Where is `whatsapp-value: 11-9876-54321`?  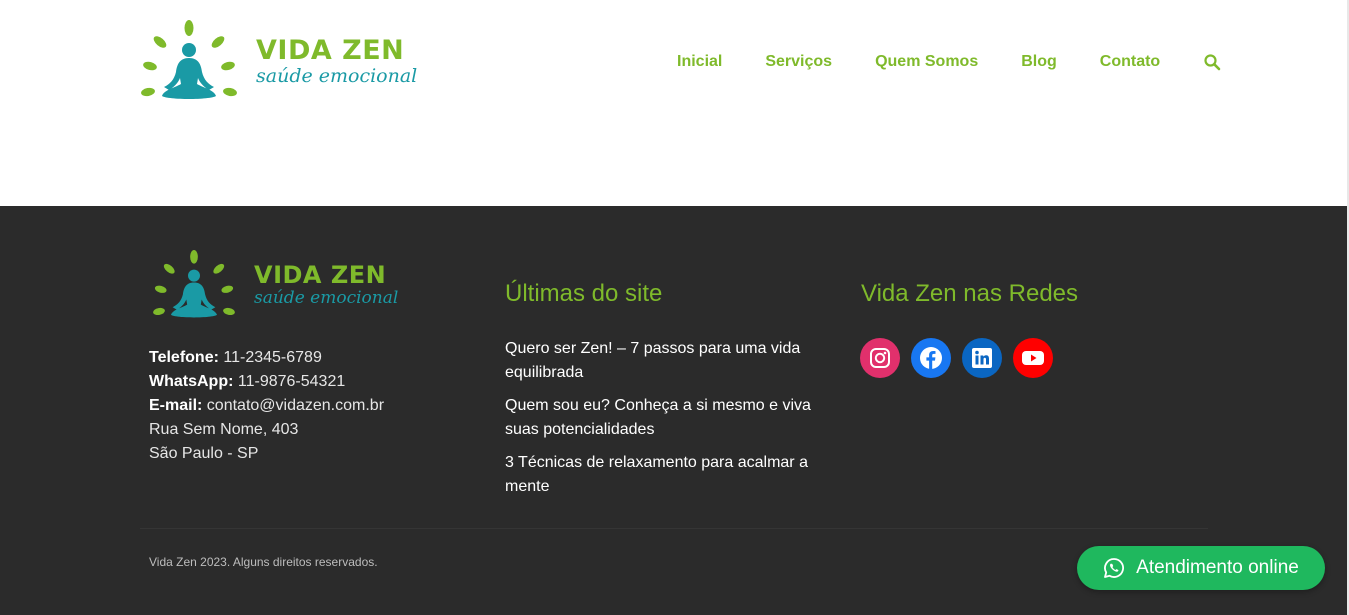
whatsapp-value: 11-9876-54321 is located at coordinates (291, 381).